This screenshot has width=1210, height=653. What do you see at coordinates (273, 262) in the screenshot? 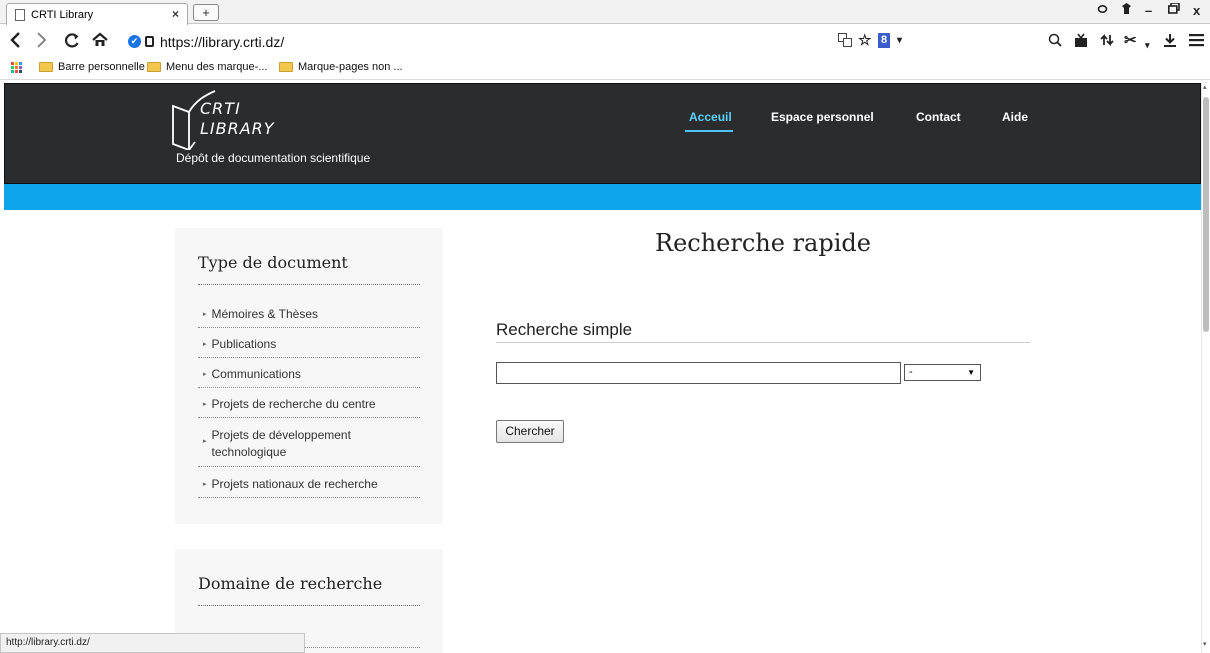
I see `sidebar-doc-type-title: Type de document` at bounding box center [273, 262].